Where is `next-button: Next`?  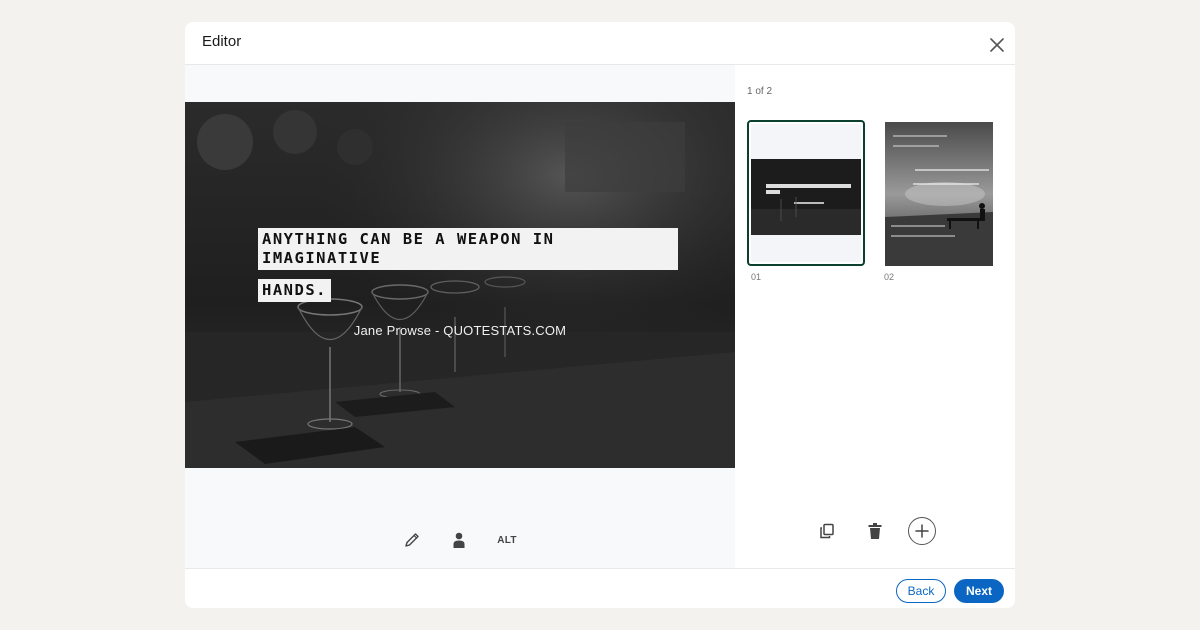
next-button: Next is located at coordinates (979, 591).